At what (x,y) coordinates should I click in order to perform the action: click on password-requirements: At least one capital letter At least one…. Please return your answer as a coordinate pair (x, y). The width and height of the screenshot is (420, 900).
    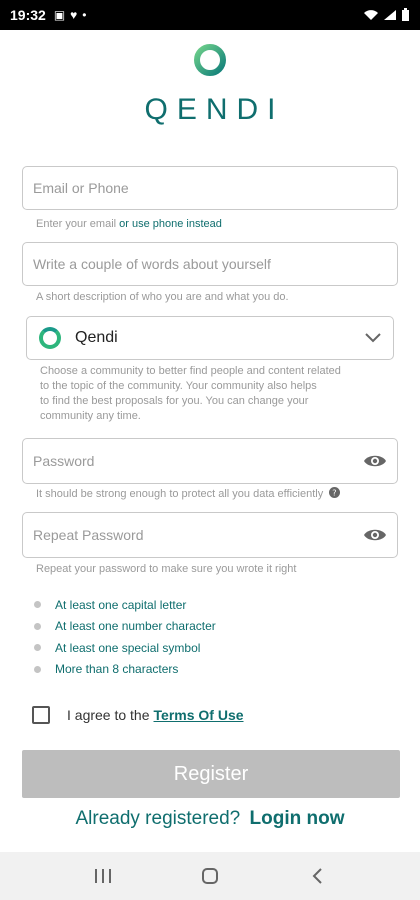
    Looking at the image, I should click on (125, 637).